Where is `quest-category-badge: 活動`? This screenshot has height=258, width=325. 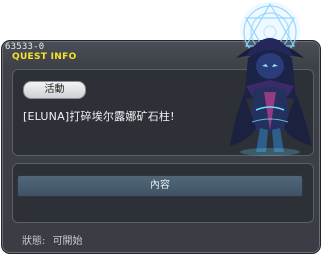 quest-category-badge: 活動 is located at coordinates (54, 90).